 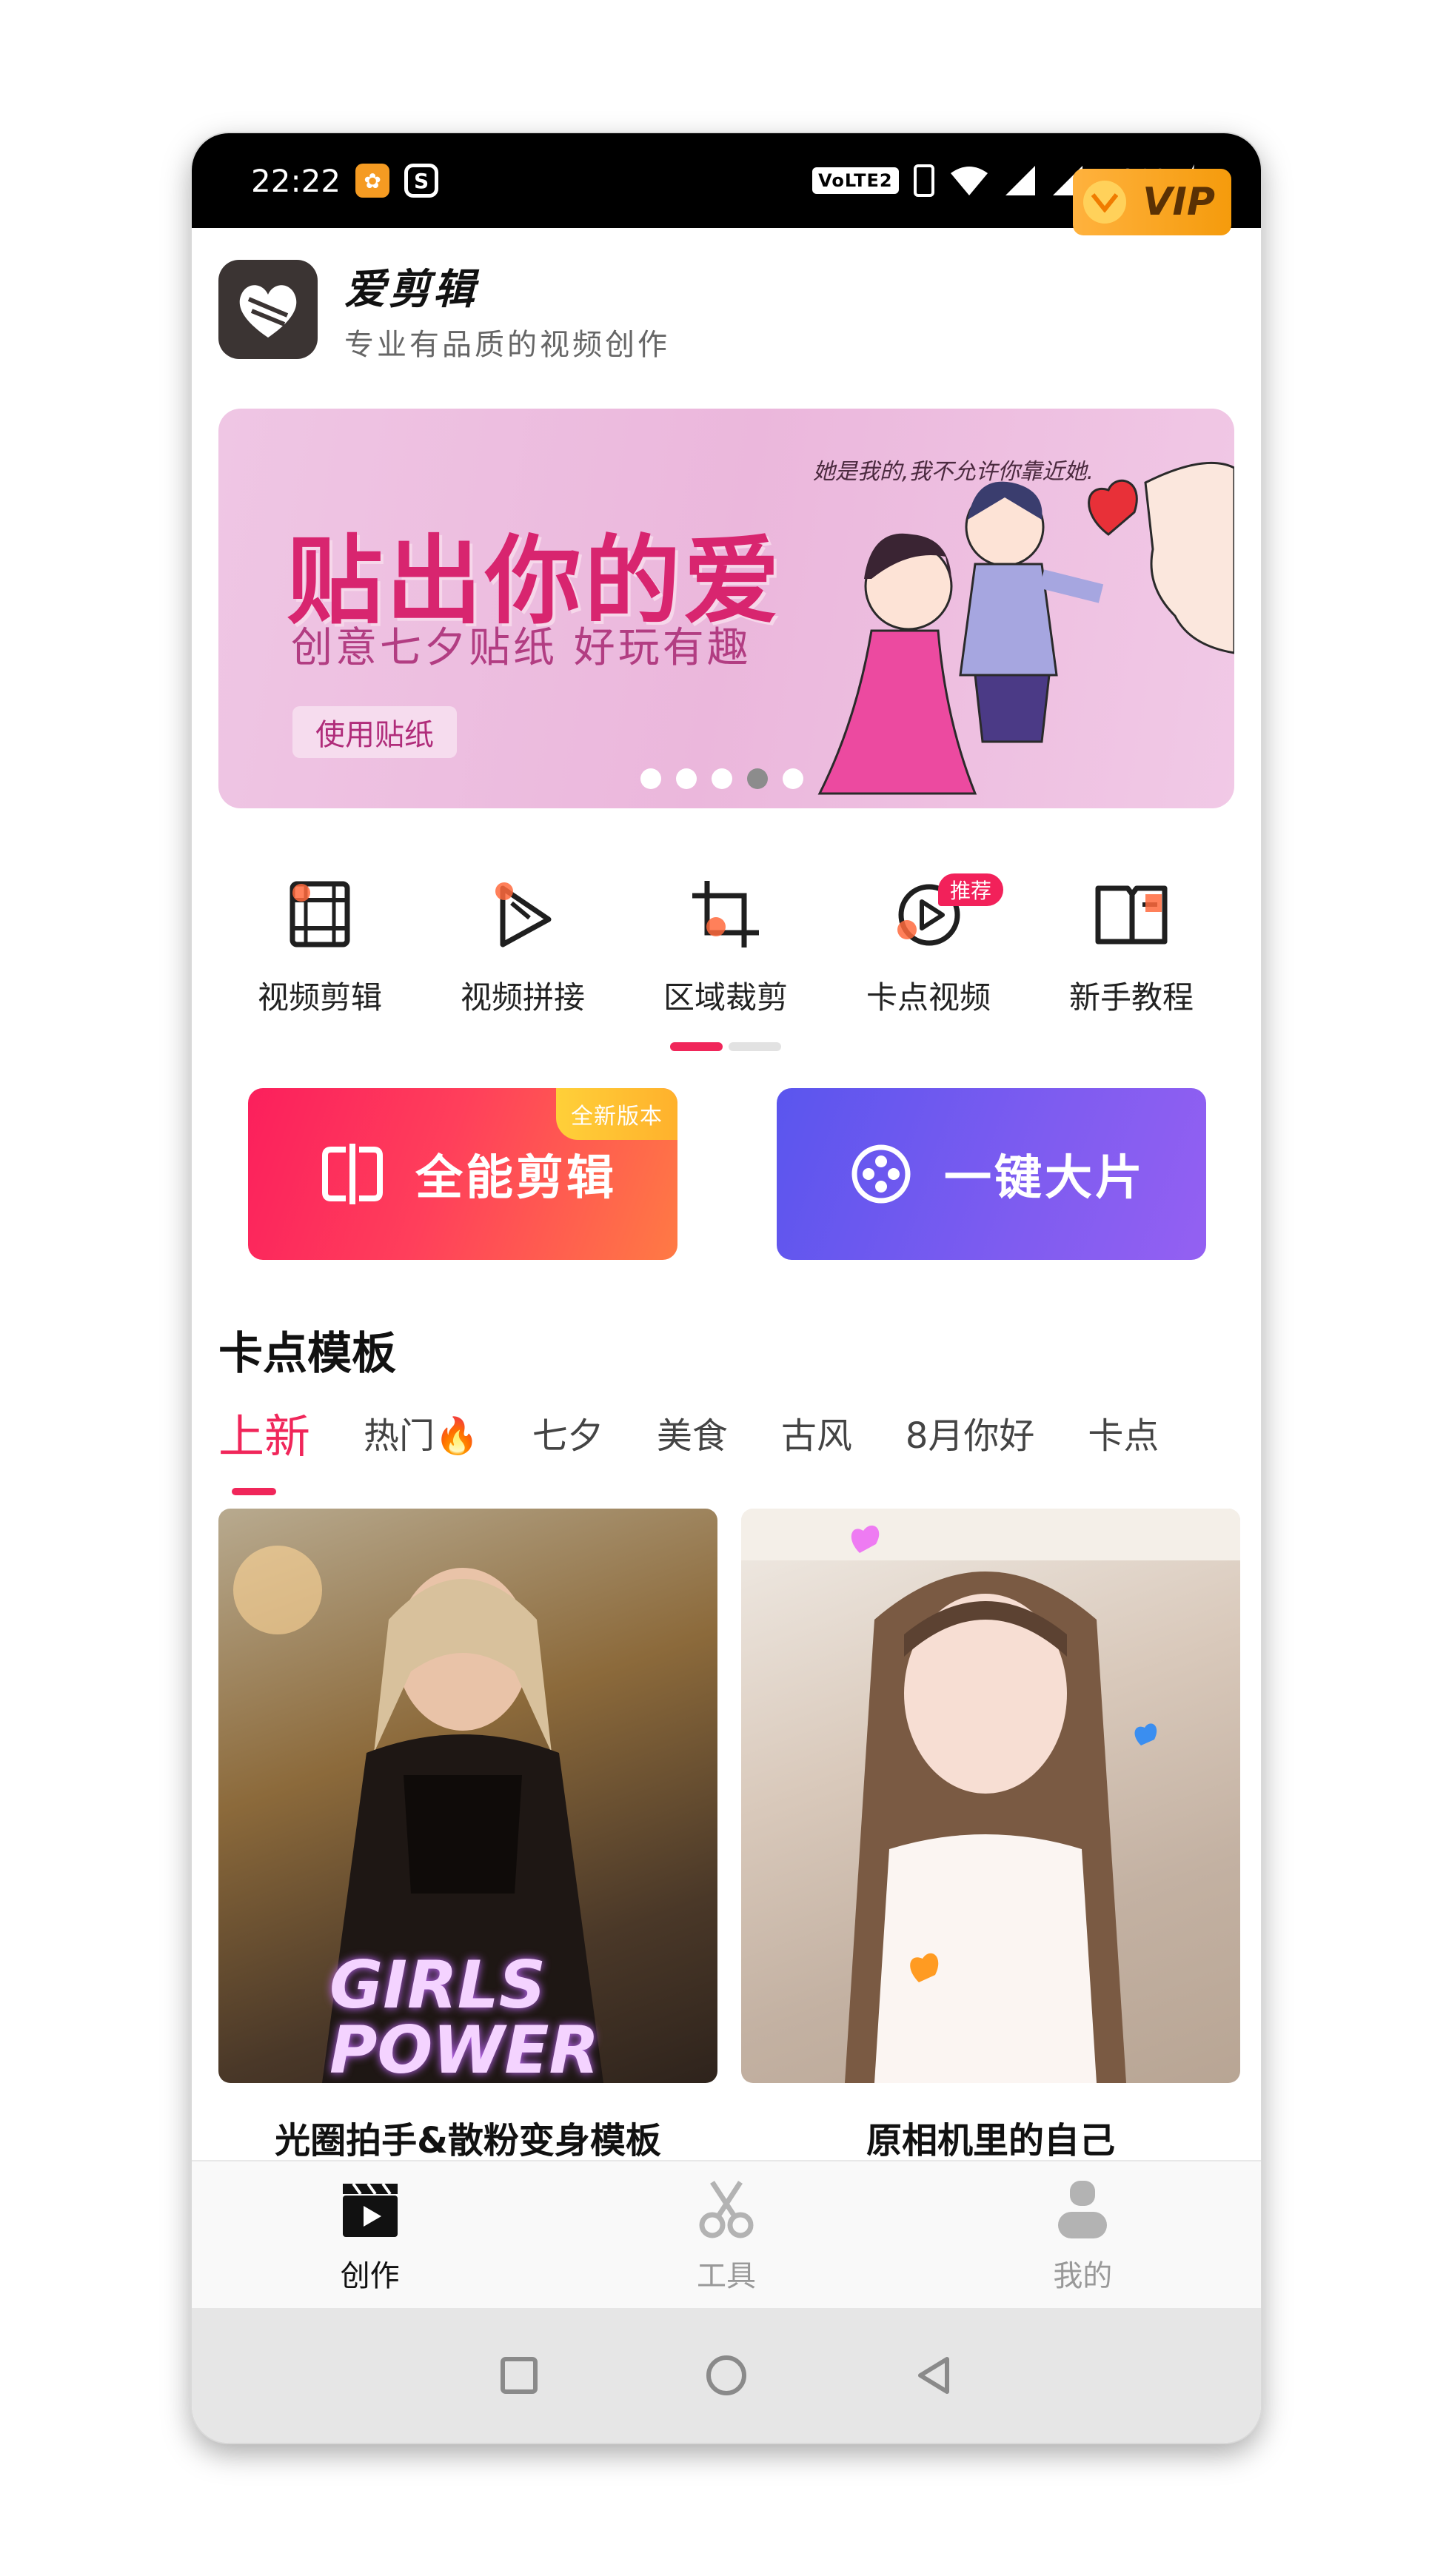 I want to click on uc-browser-icon: ✿, so click(x=372, y=181).